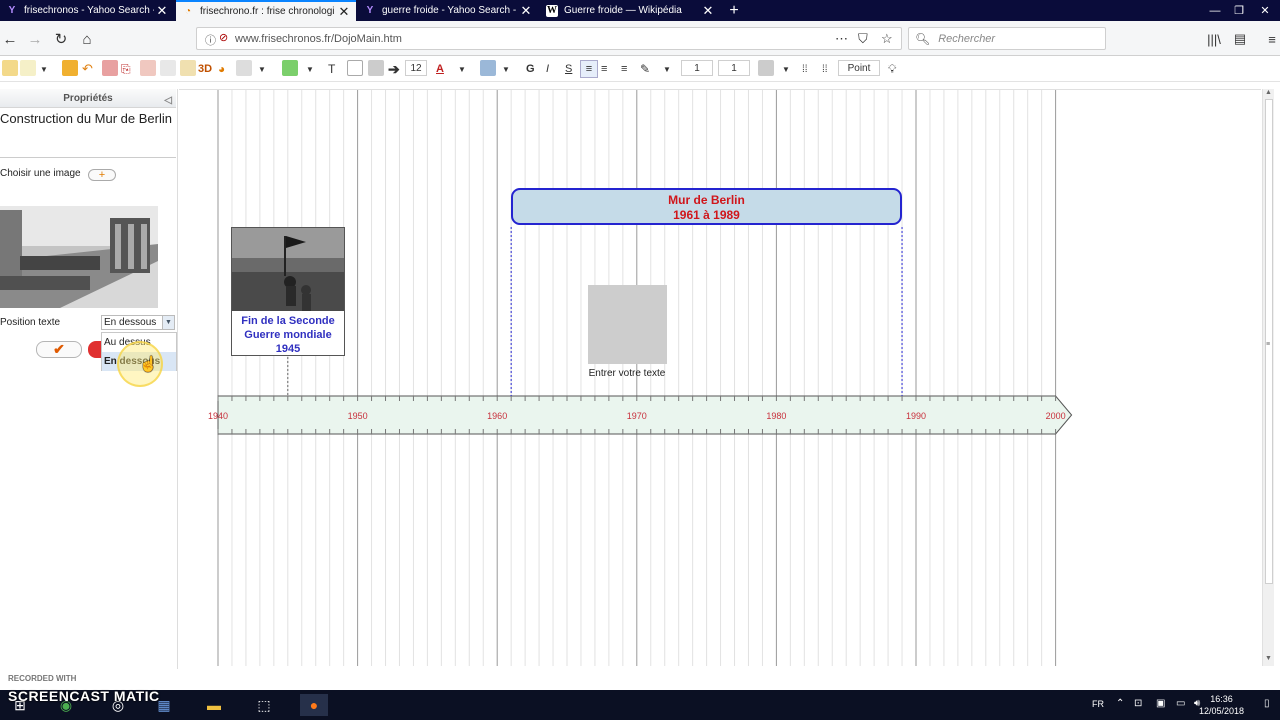 The image size is (1280, 720). What do you see at coordinates (1268, 658) in the screenshot?
I see `scroll-down-icon: ▼` at bounding box center [1268, 658].